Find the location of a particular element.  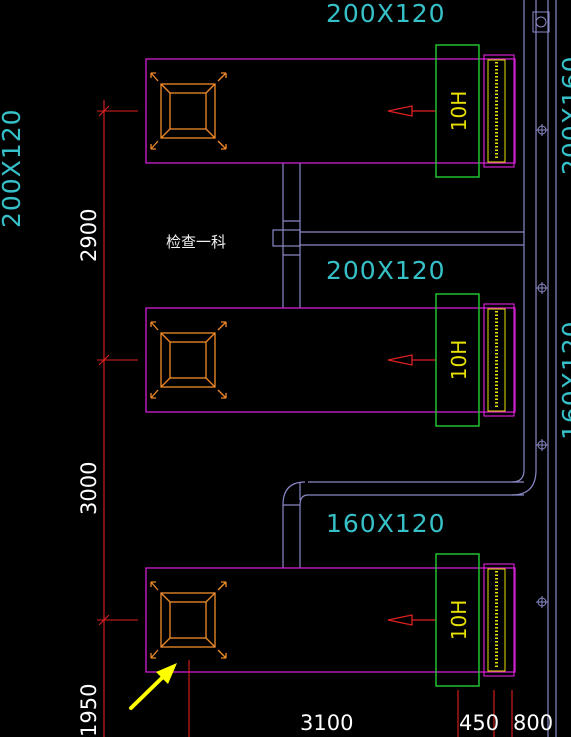

pipe-markers is located at coordinates (542, 366).